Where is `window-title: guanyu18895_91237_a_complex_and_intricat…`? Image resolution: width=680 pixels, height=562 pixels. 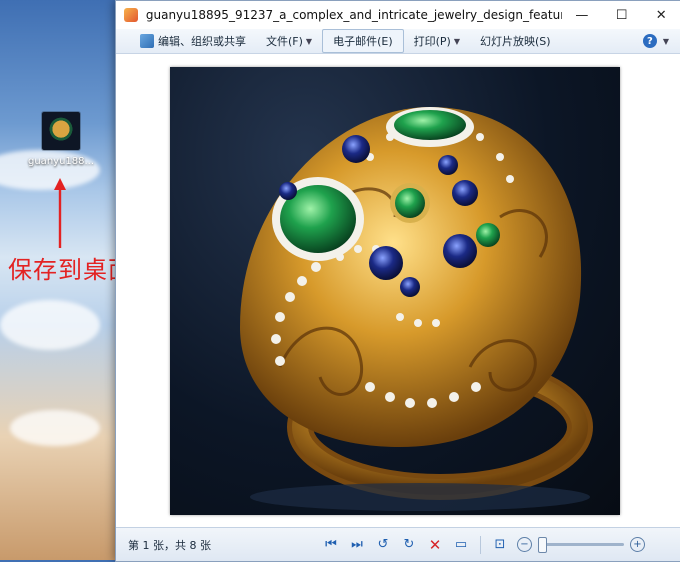 window-title: guanyu18895_91237_a_complex_and_intricat… is located at coordinates (353, 15).